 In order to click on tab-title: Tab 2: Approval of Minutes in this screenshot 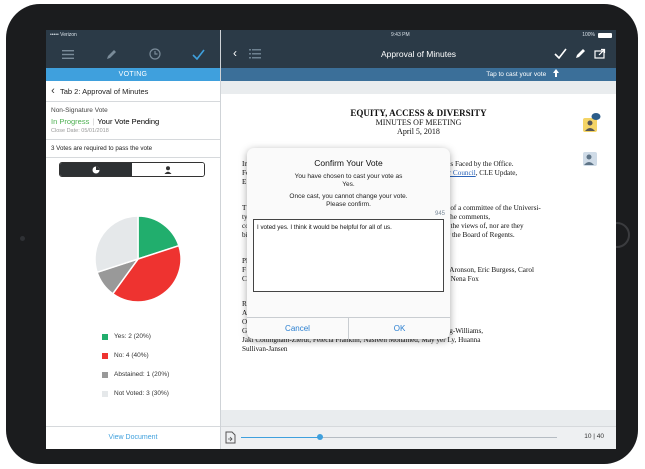, I will do `click(104, 91)`.